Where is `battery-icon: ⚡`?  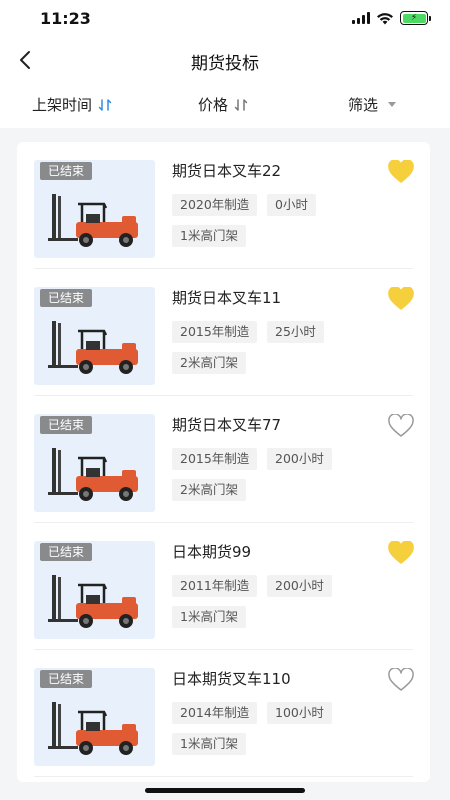
battery-icon: ⚡ is located at coordinates (415, 18).